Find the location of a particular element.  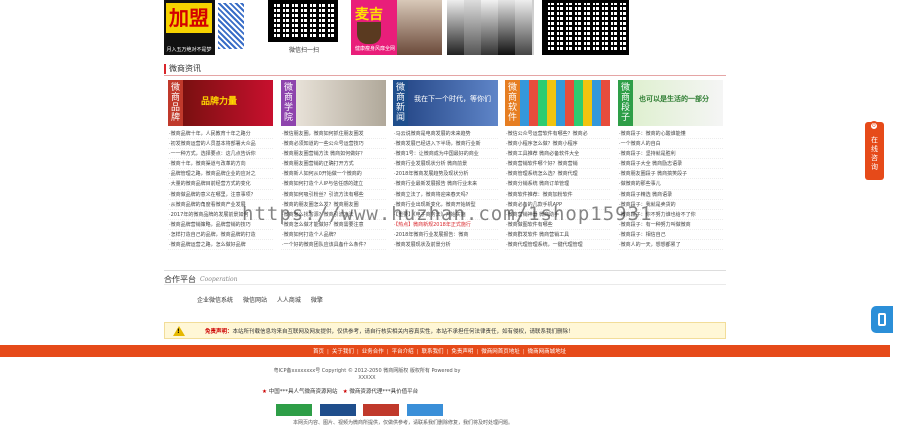

news-item: ·大量的微商品牌目前经营方式的变化 is located at coordinates (220, 184).